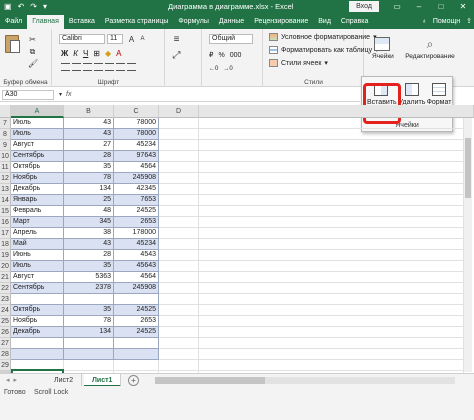 This screenshot has width=474, height=420. I want to click on font-size-select: 11, so click(115, 39).